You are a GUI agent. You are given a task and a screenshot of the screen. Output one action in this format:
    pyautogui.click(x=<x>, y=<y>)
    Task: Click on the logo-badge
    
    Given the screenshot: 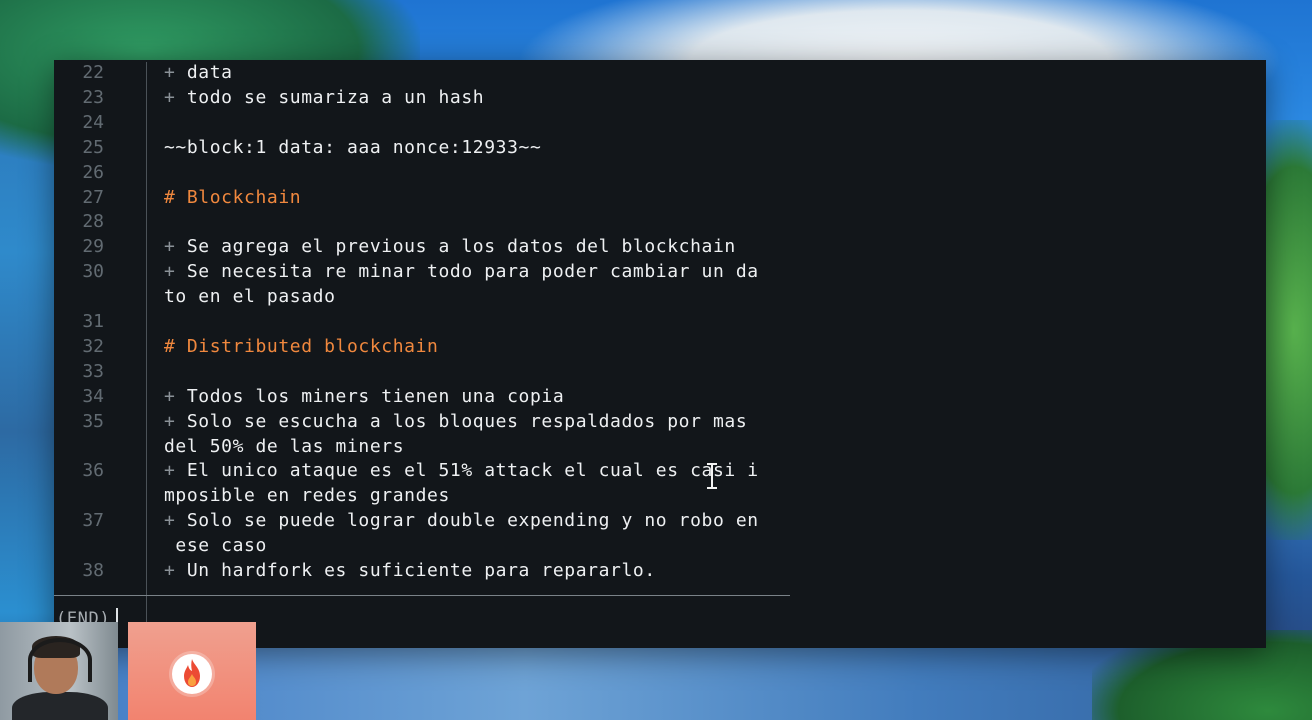 What is the action you would take?
    pyautogui.click(x=192, y=674)
    